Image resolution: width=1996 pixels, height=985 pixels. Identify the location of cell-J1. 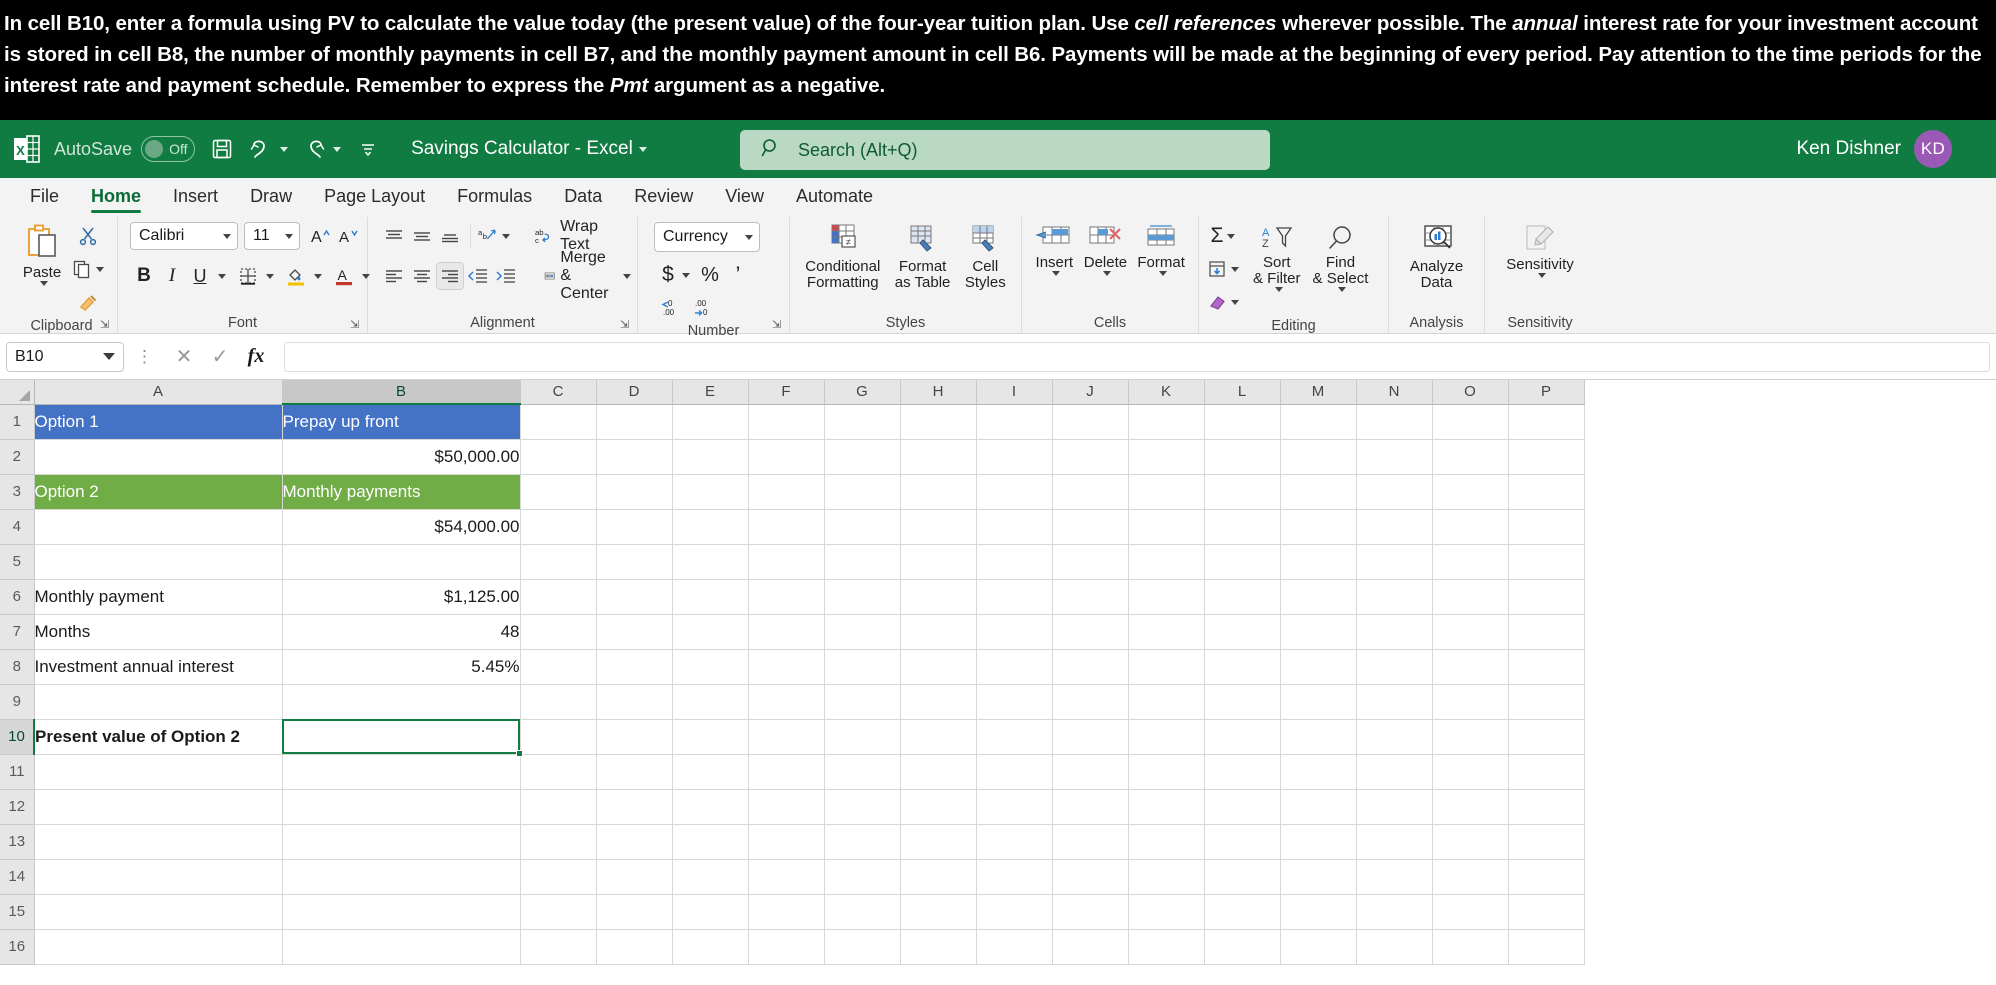
(1090, 422).